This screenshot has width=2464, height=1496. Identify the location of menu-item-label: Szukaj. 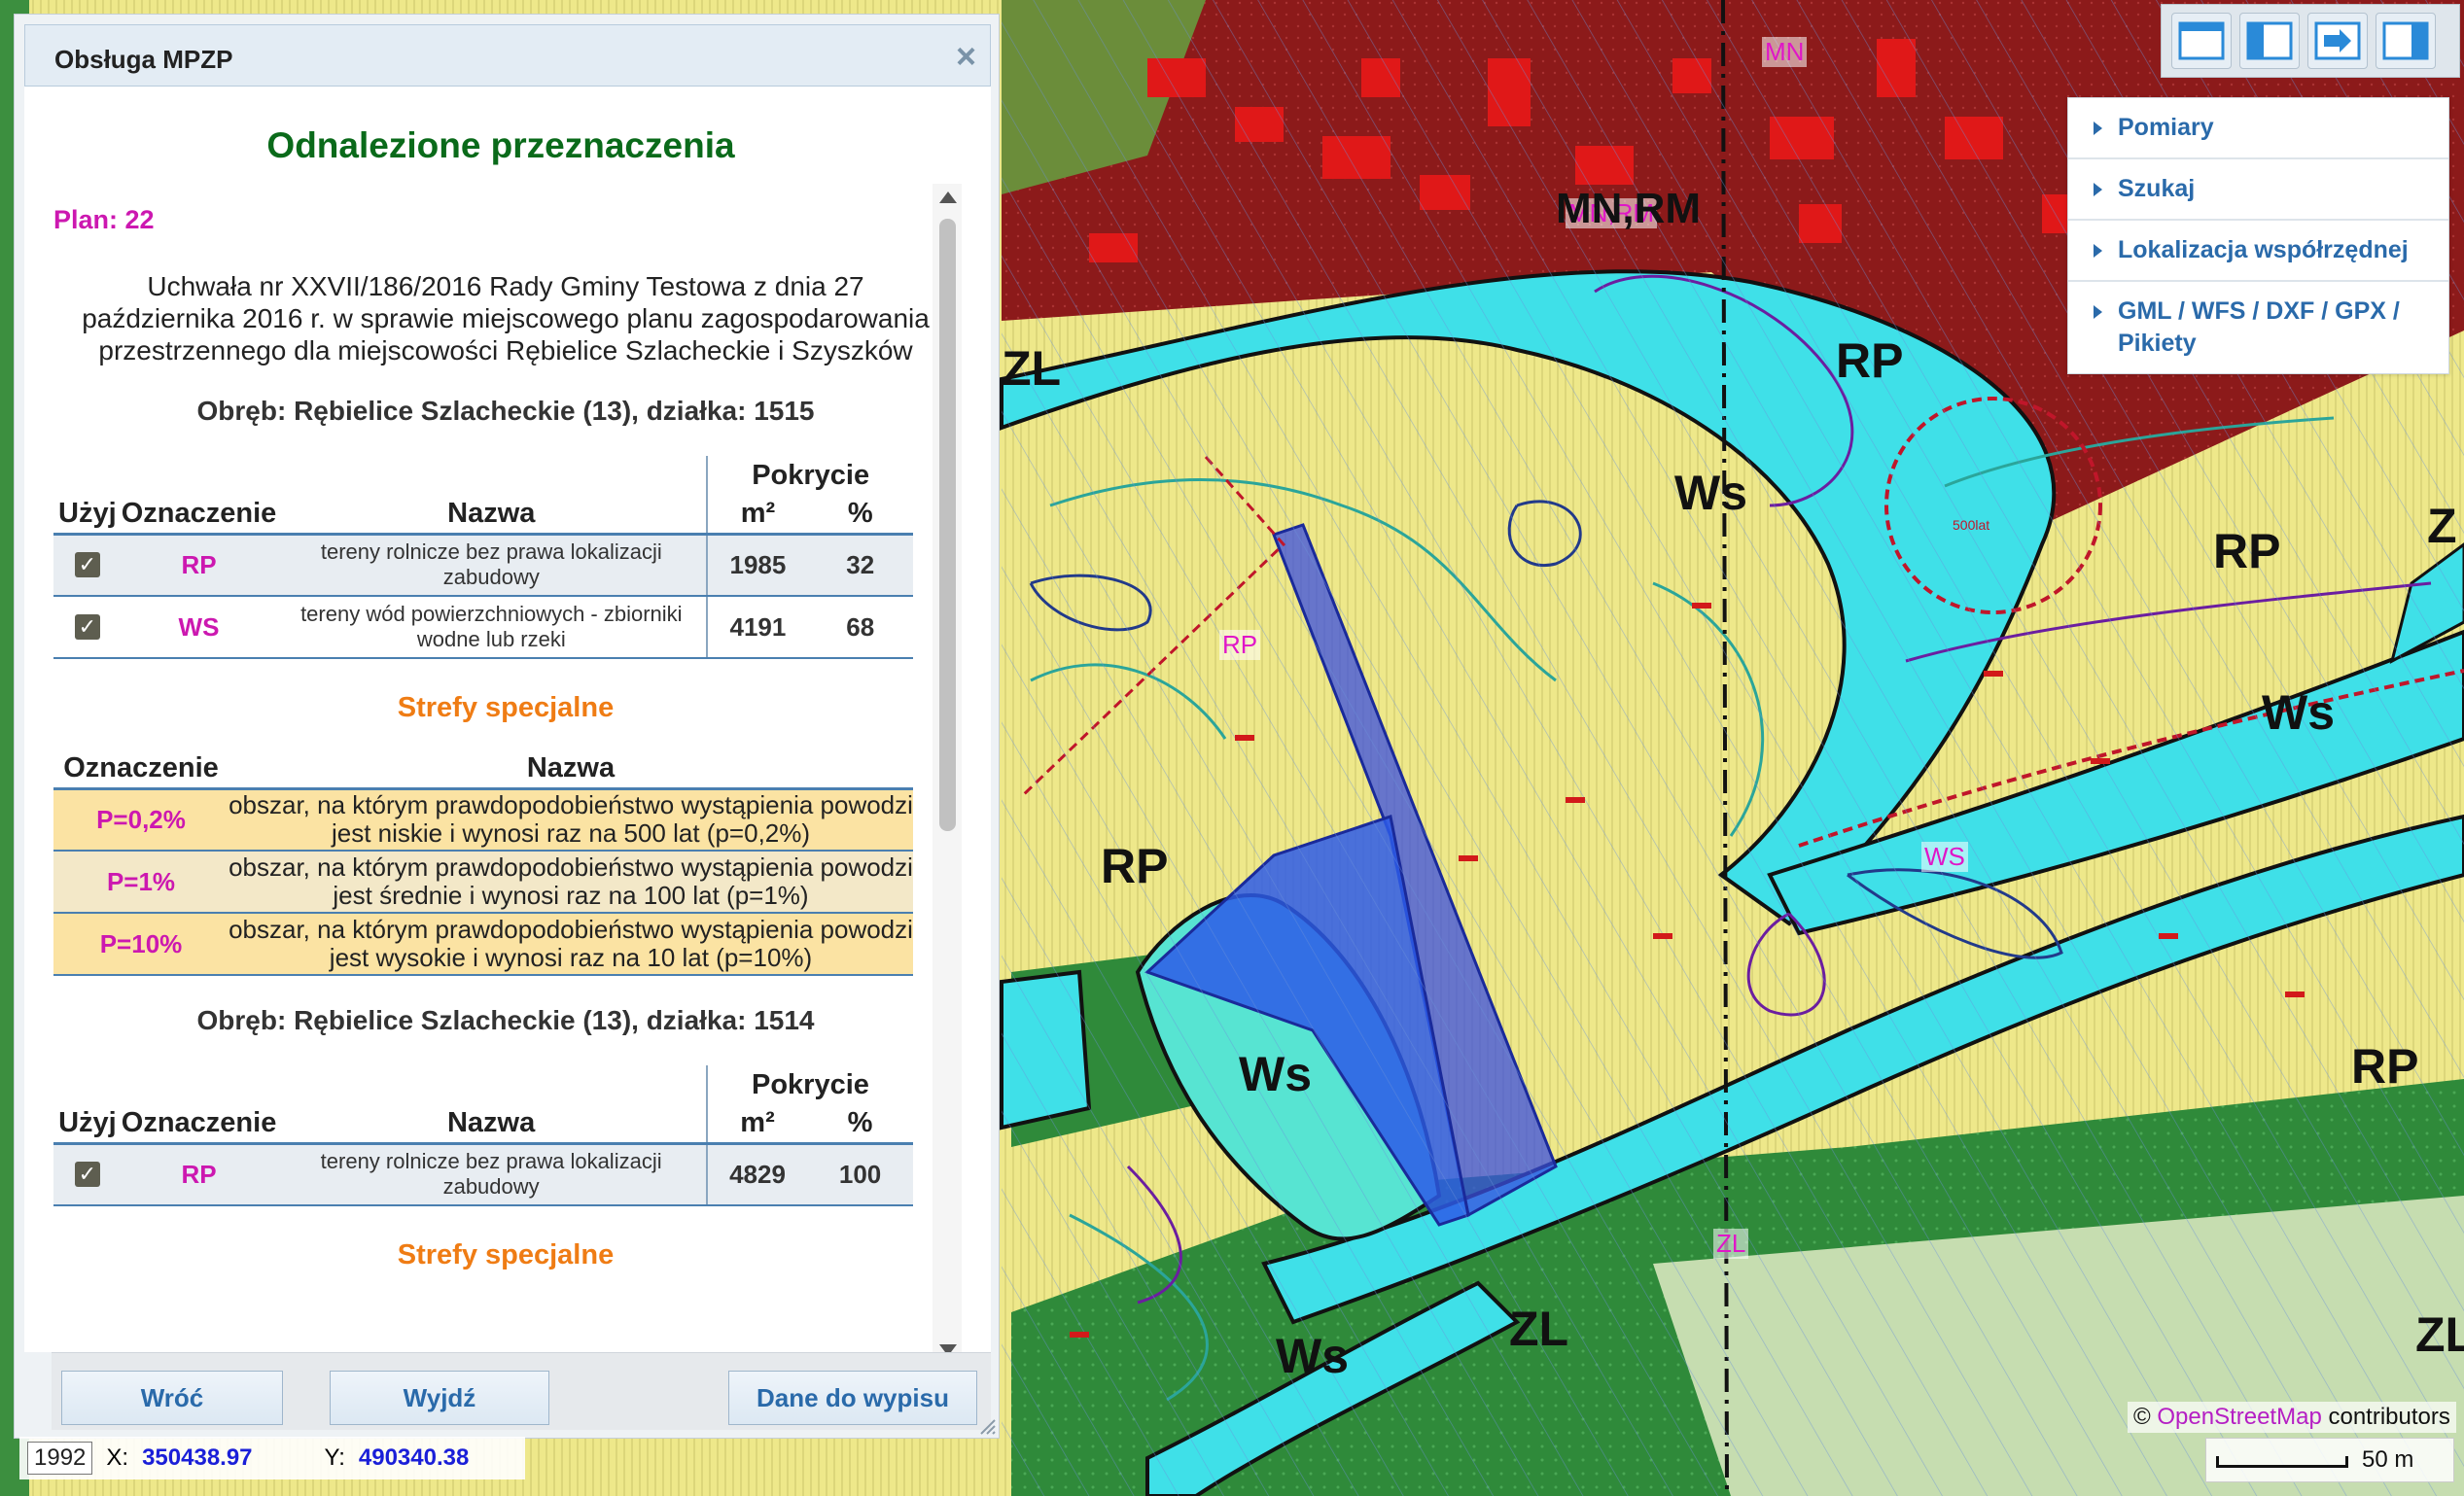
(2157, 188).